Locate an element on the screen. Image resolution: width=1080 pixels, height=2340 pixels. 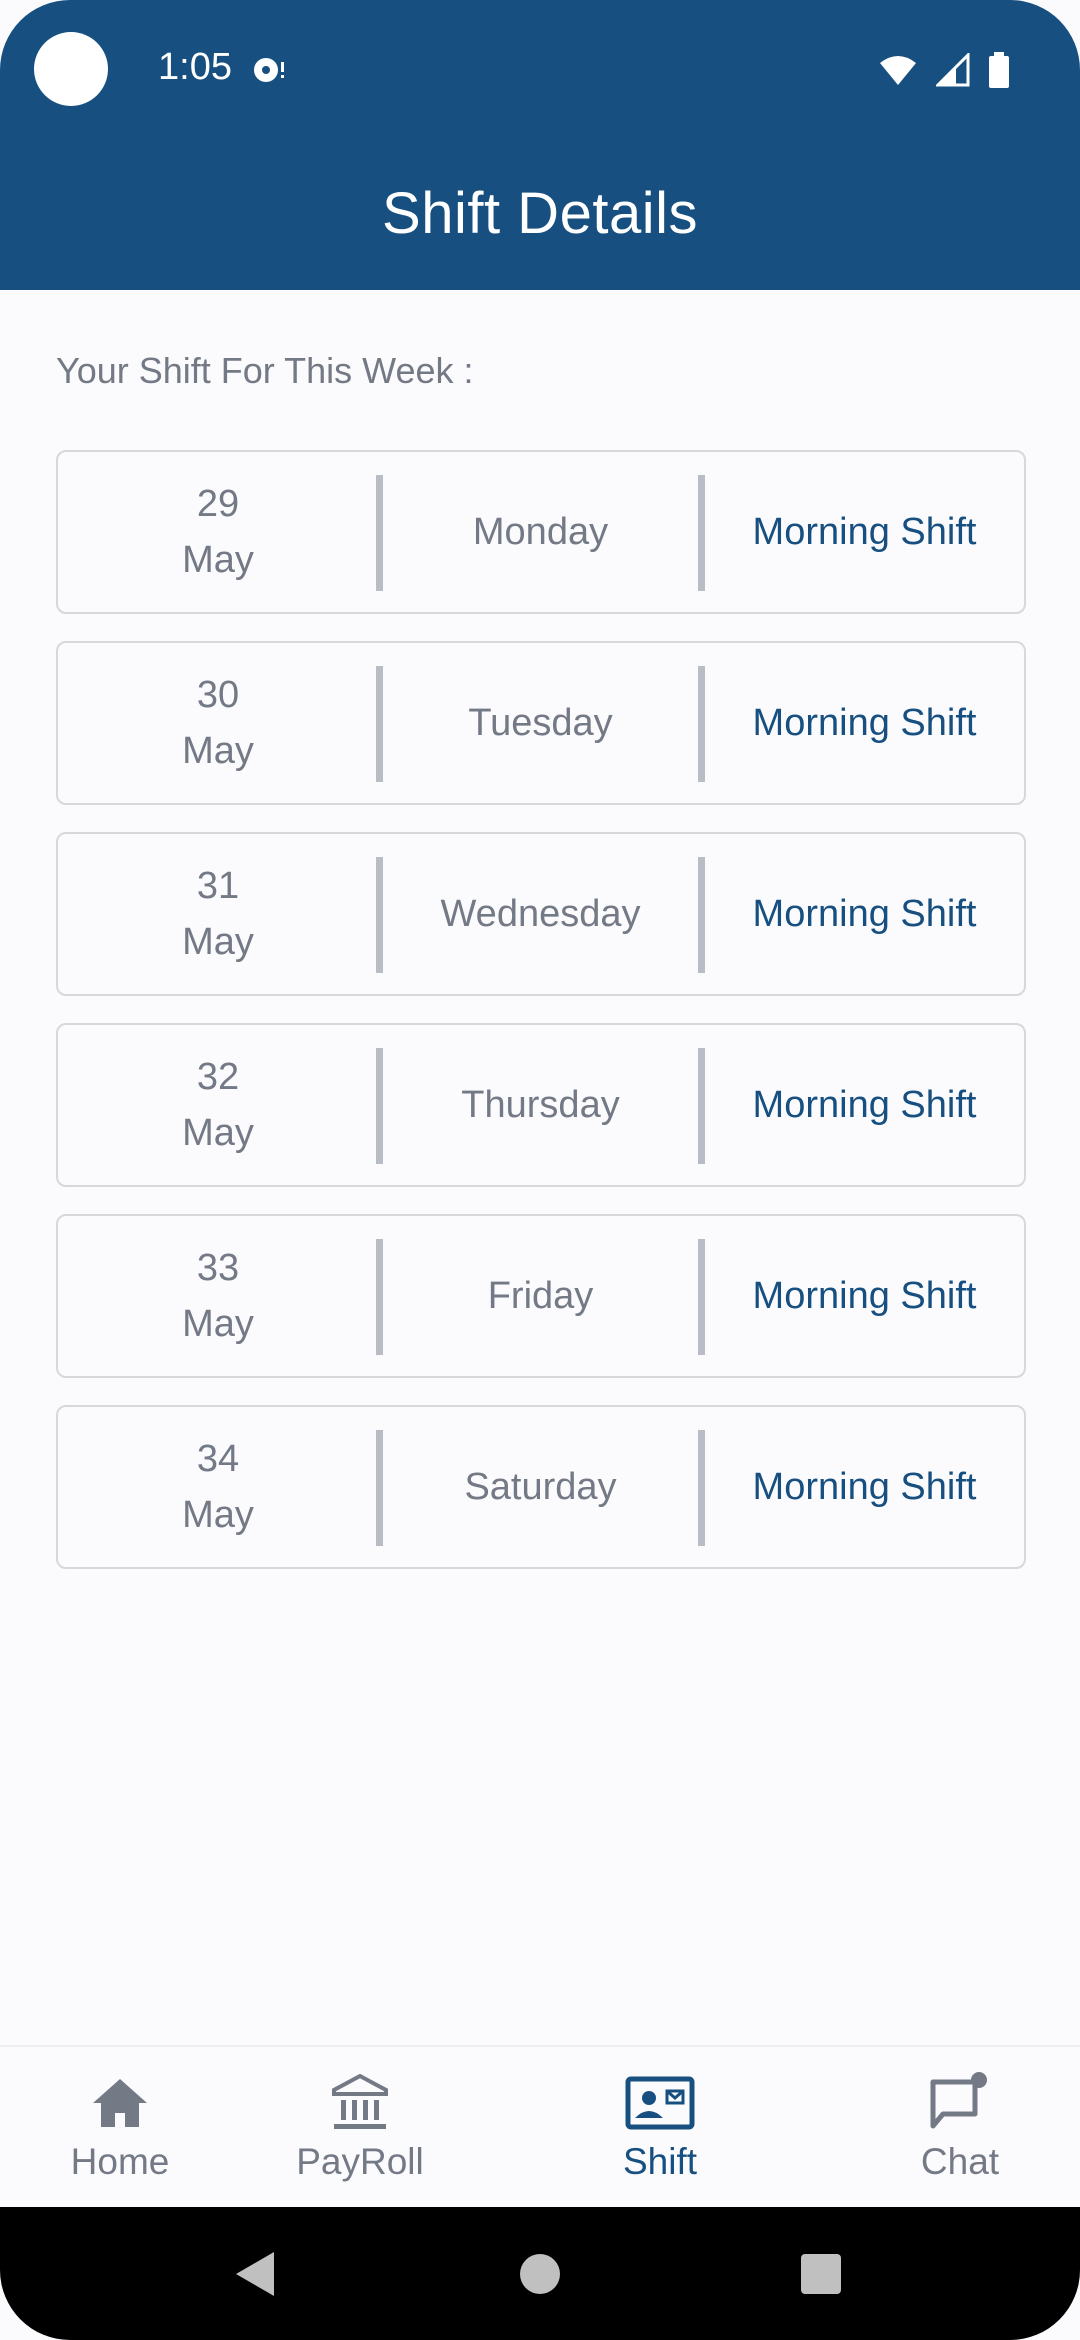
shift-day: Saturday is located at coordinates (540, 1486).